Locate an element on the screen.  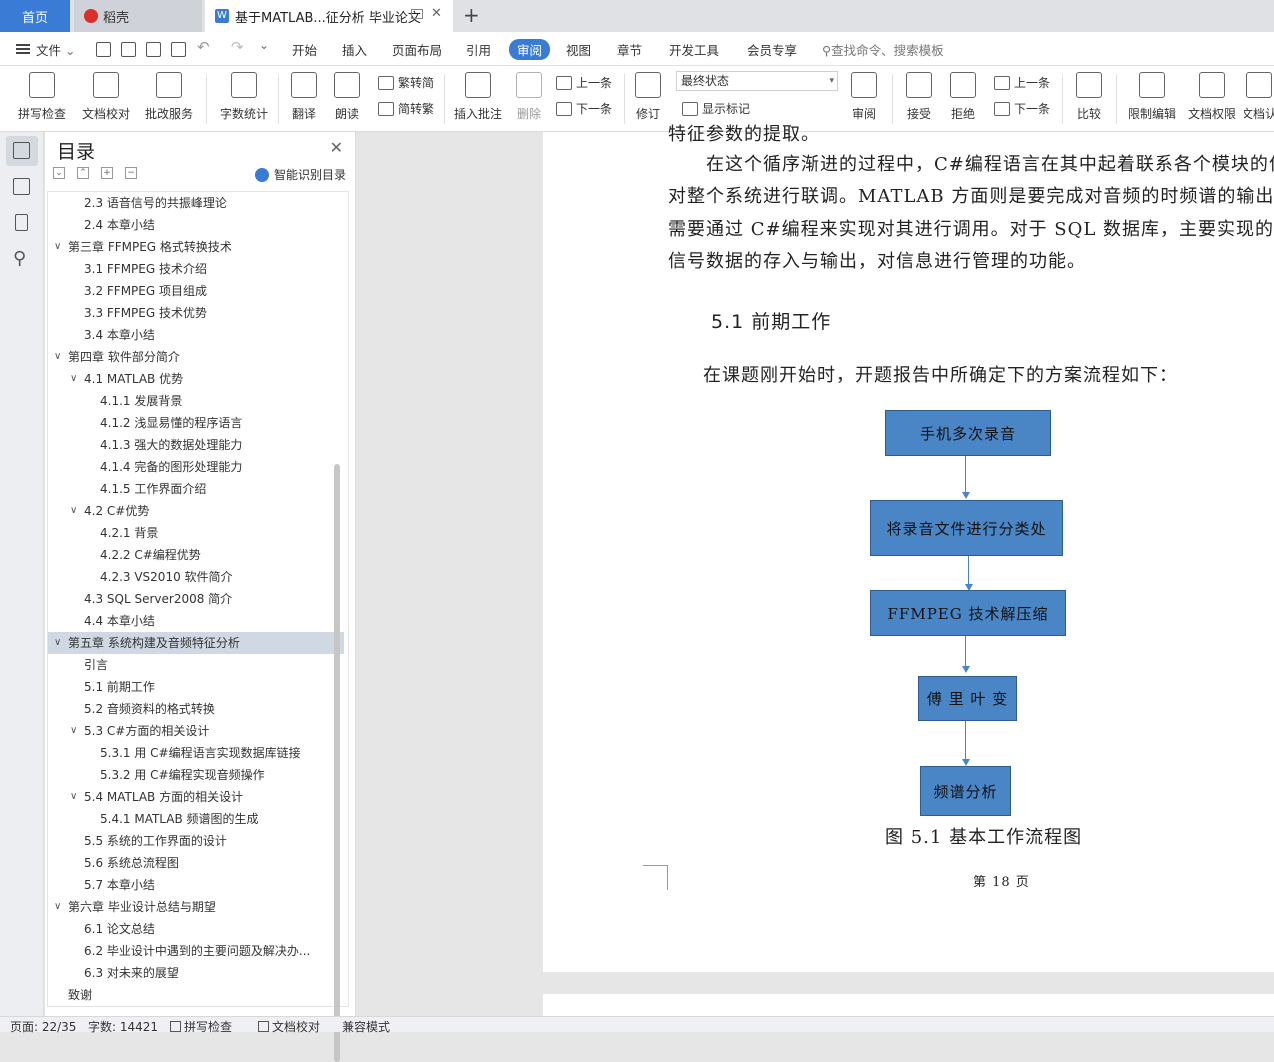
toc-chapter-item: ∨ 第五章 系统构建及音频特征分析 is located at coordinates (196, 643).